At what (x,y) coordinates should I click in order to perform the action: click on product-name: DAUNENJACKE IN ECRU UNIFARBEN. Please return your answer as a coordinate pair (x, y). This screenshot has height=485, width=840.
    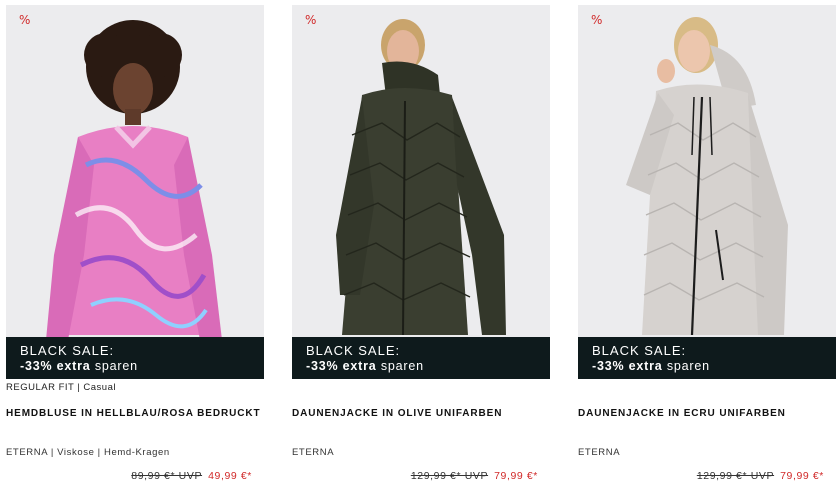
    Looking at the image, I should click on (682, 413).